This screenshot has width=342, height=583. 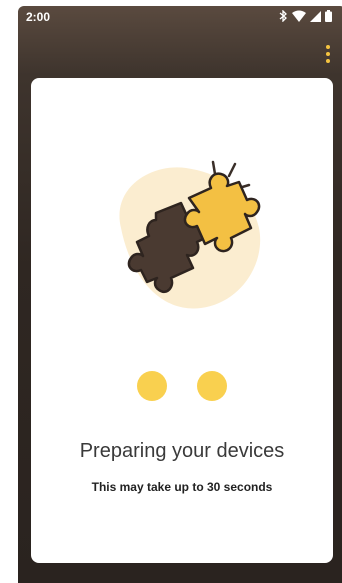 I want to click on bluetooth-icon, so click(x=283, y=16).